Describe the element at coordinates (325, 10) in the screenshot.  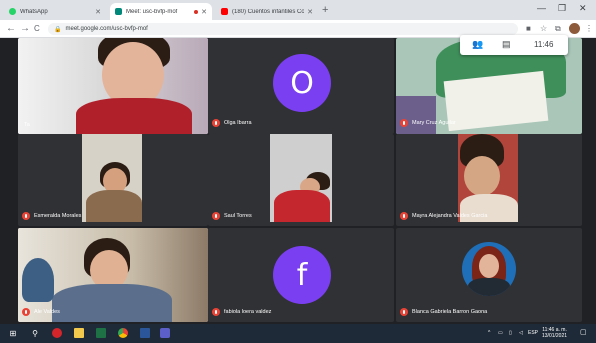
I see `new-tab-button: +` at that location.